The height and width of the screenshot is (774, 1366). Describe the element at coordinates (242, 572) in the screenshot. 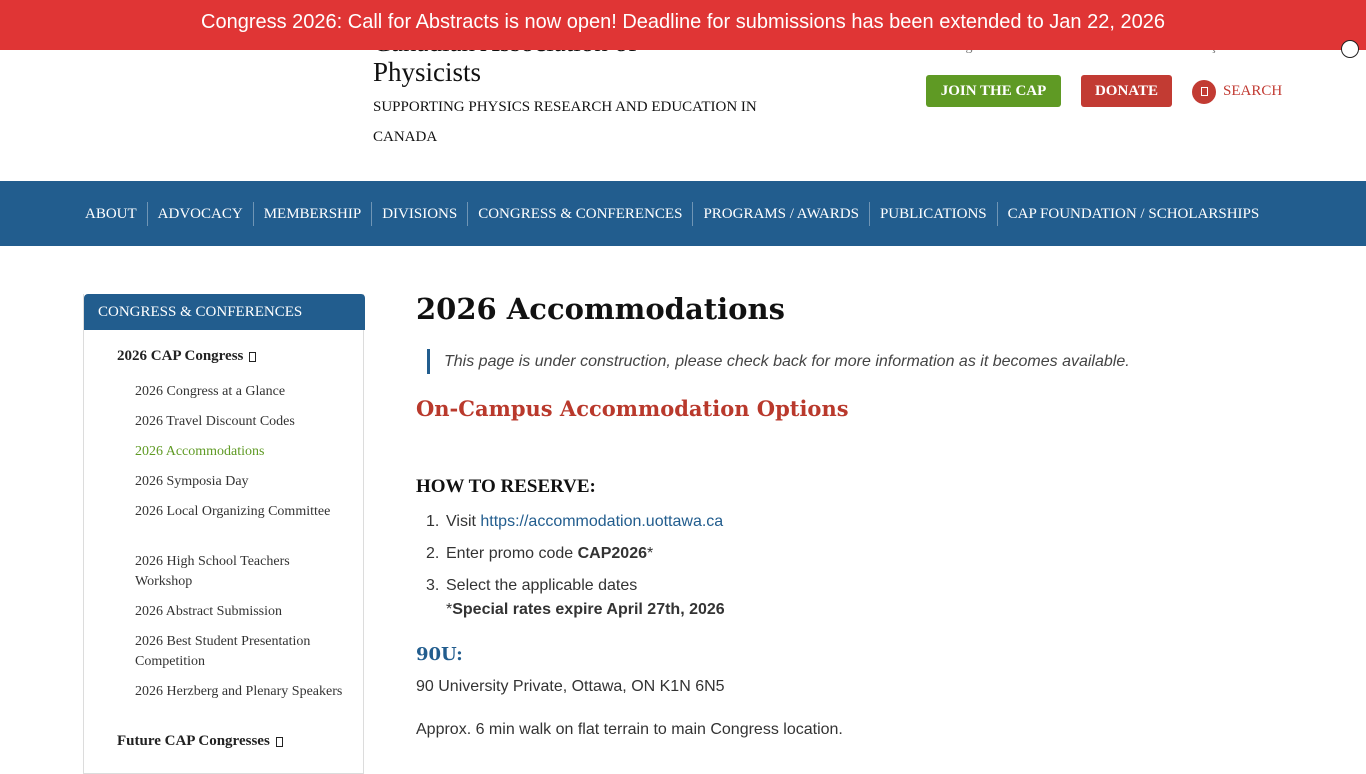

I see `sidebar-item-teachers: 2026 High School Teachers Workshop` at that location.